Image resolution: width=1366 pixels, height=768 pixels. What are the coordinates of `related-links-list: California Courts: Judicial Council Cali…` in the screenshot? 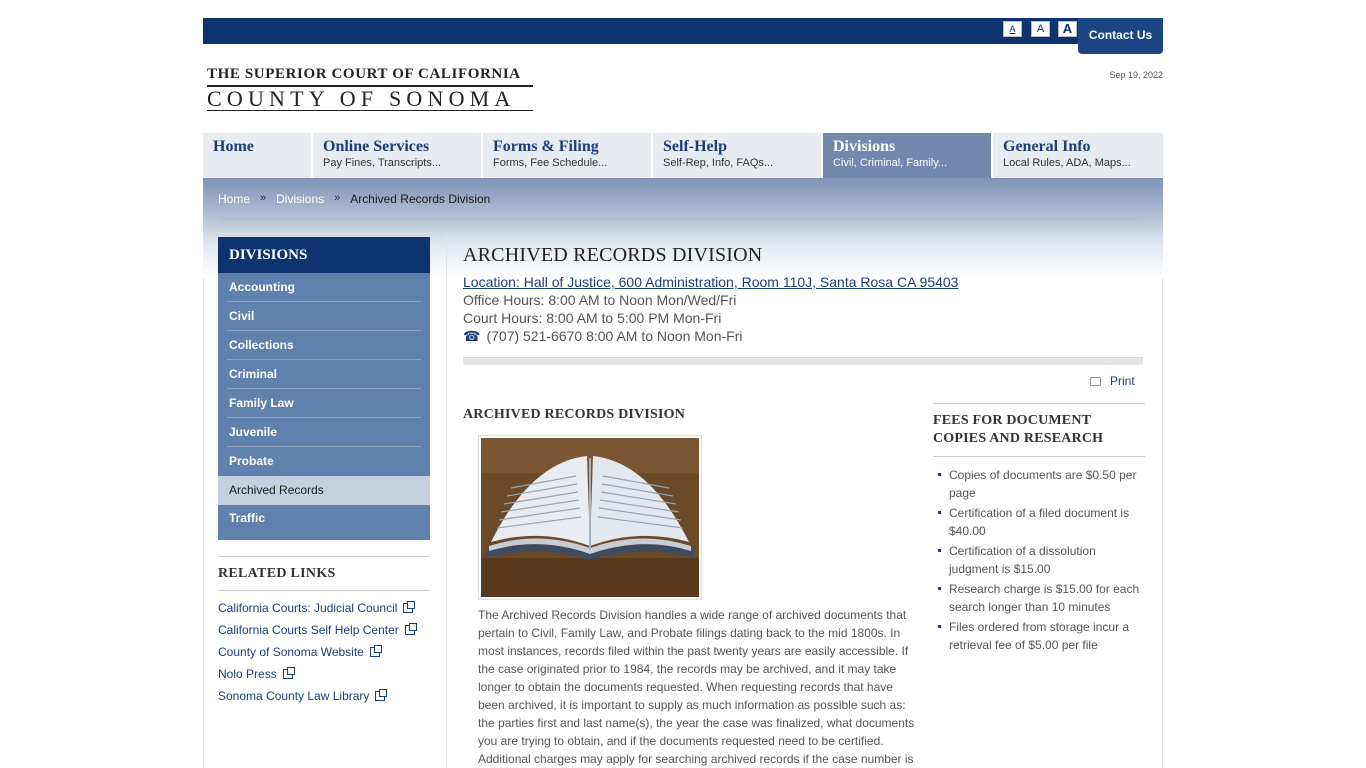 It's located at (324, 655).